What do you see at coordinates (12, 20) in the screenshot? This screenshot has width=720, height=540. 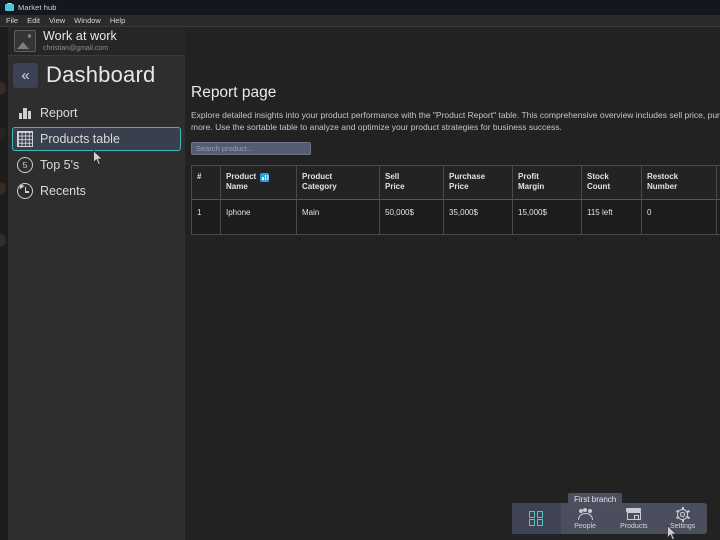 I see `menu-file: File` at bounding box center [12, 20].